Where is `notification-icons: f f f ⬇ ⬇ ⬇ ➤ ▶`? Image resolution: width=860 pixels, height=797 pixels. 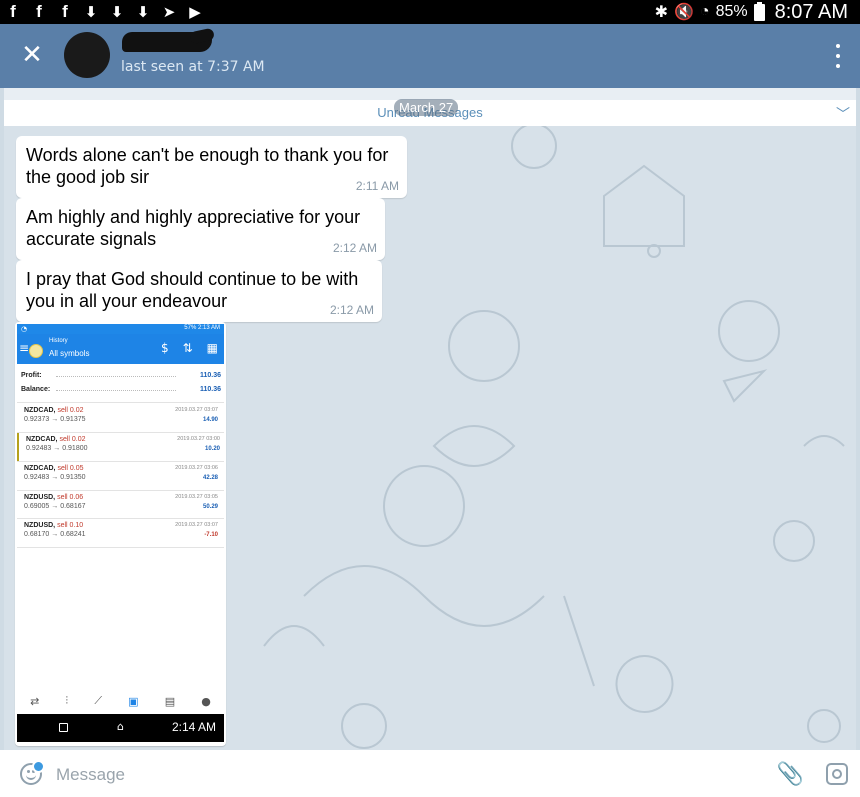 notification-icons: f f f ⬇ ⬇ ⬇ ➤ ▶ is located at coordinates (104, 12).